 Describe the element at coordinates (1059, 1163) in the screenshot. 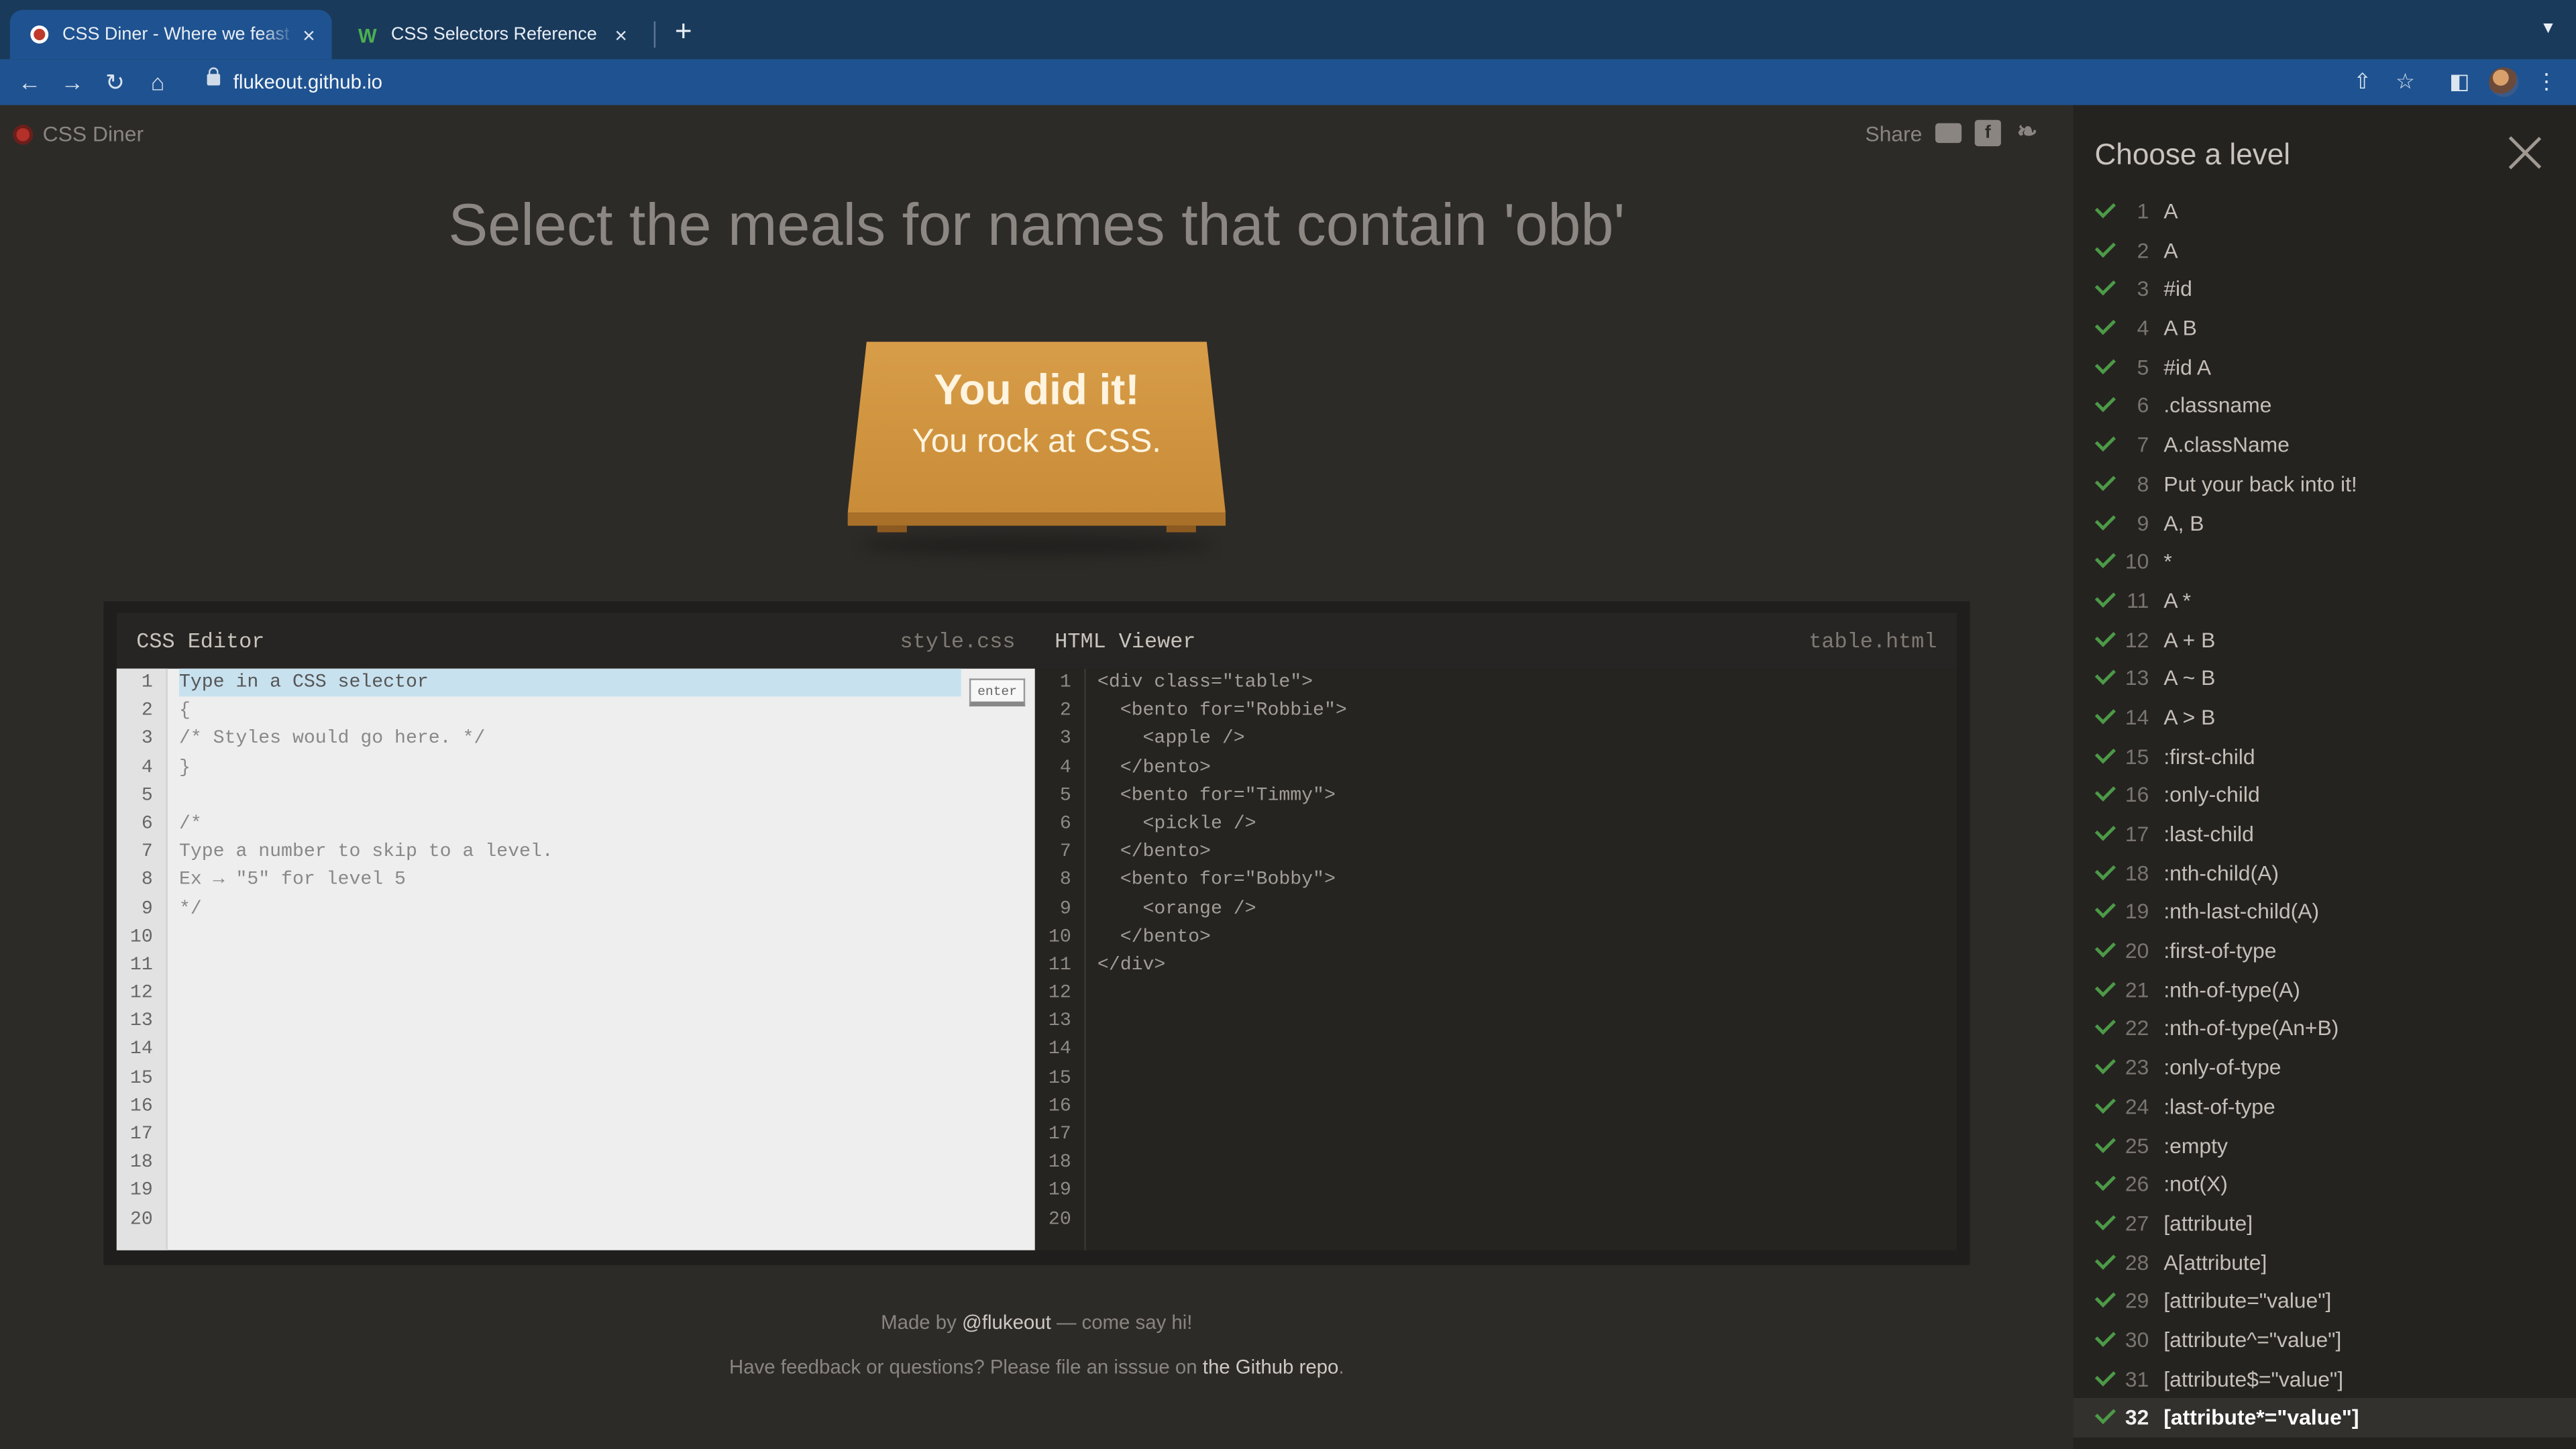

I see `line-number: 18` at that location.